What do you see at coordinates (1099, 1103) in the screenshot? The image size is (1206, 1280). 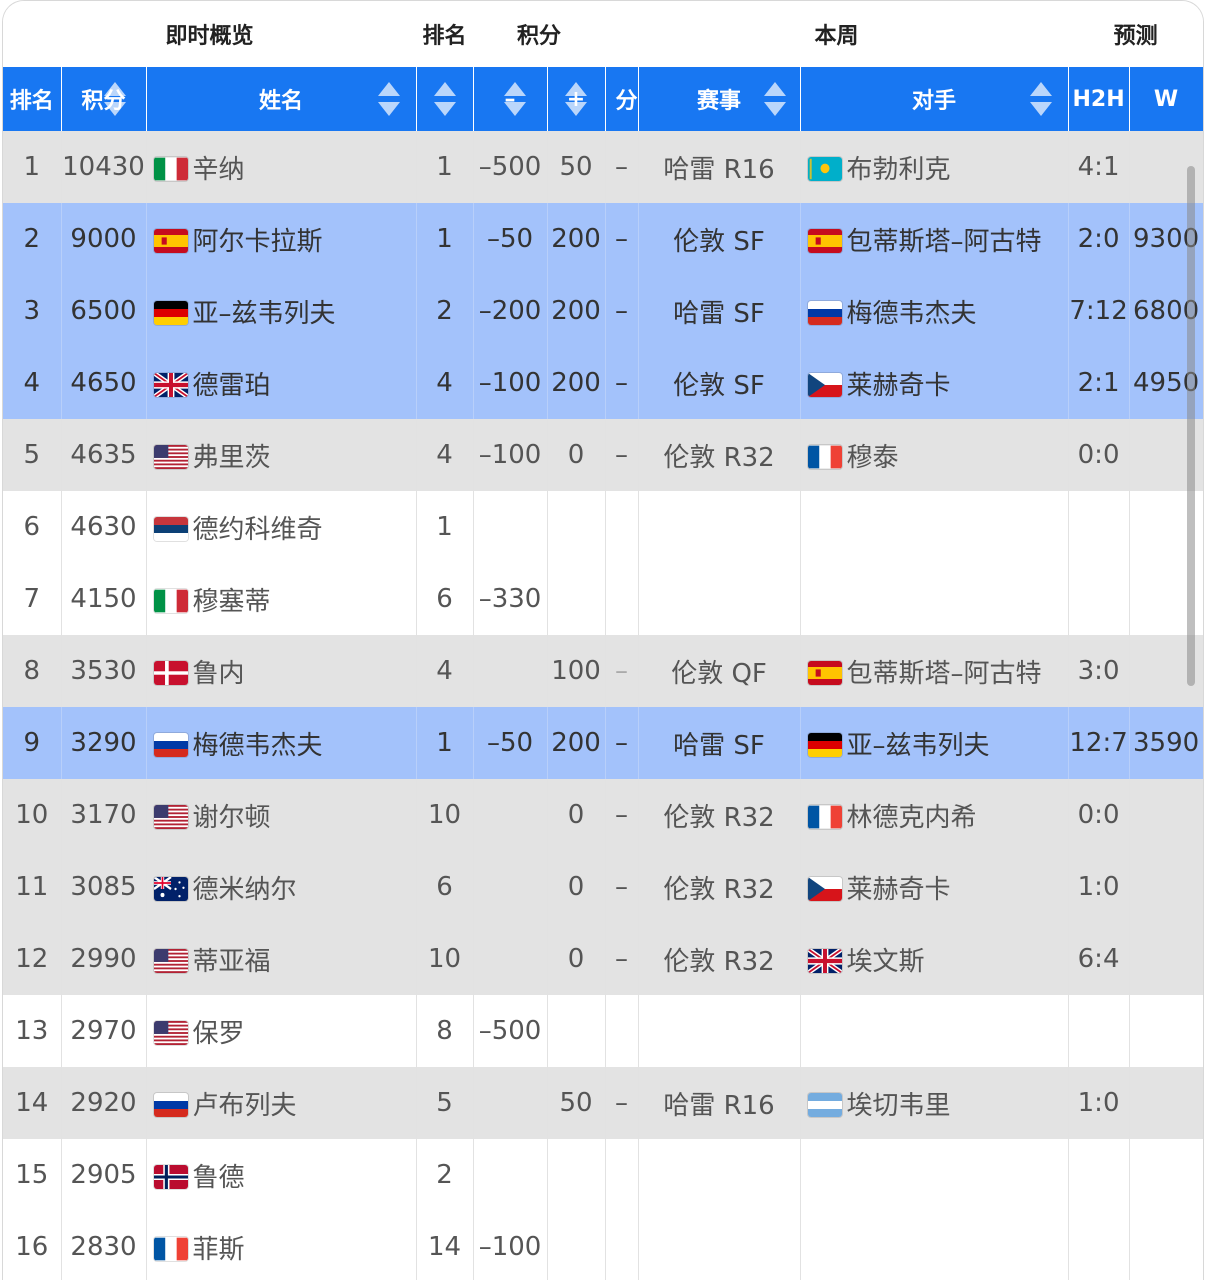 I see `cell-h2h: 1:0` at bounding box center [1099, 1103].